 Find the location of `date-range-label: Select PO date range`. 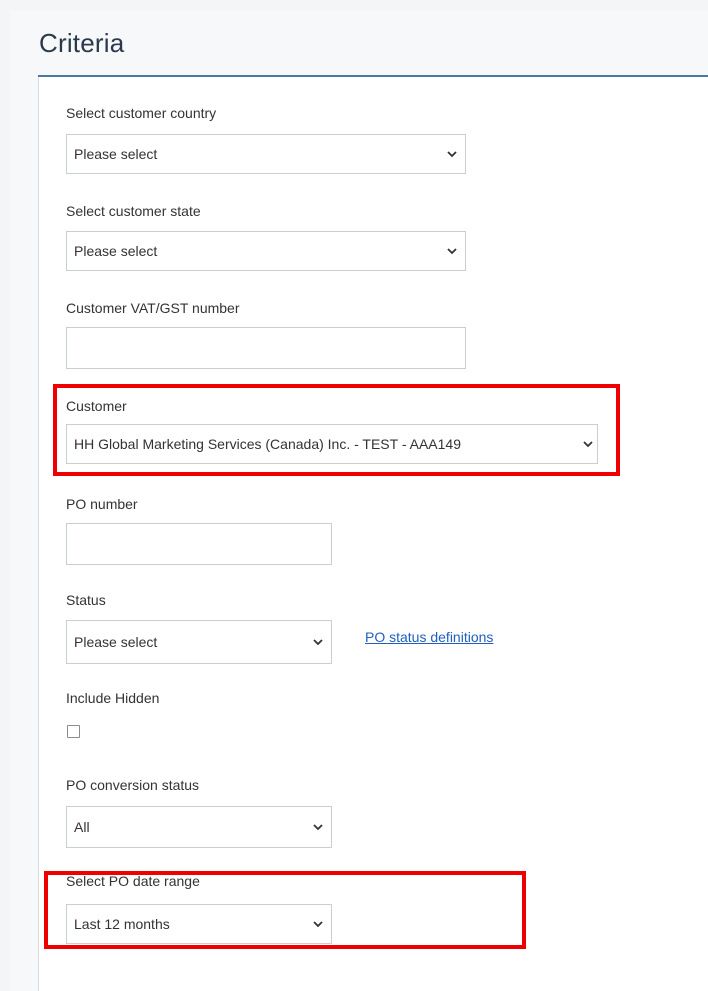

date-range-label: Select PO date range is located at coordinates (133, 881).